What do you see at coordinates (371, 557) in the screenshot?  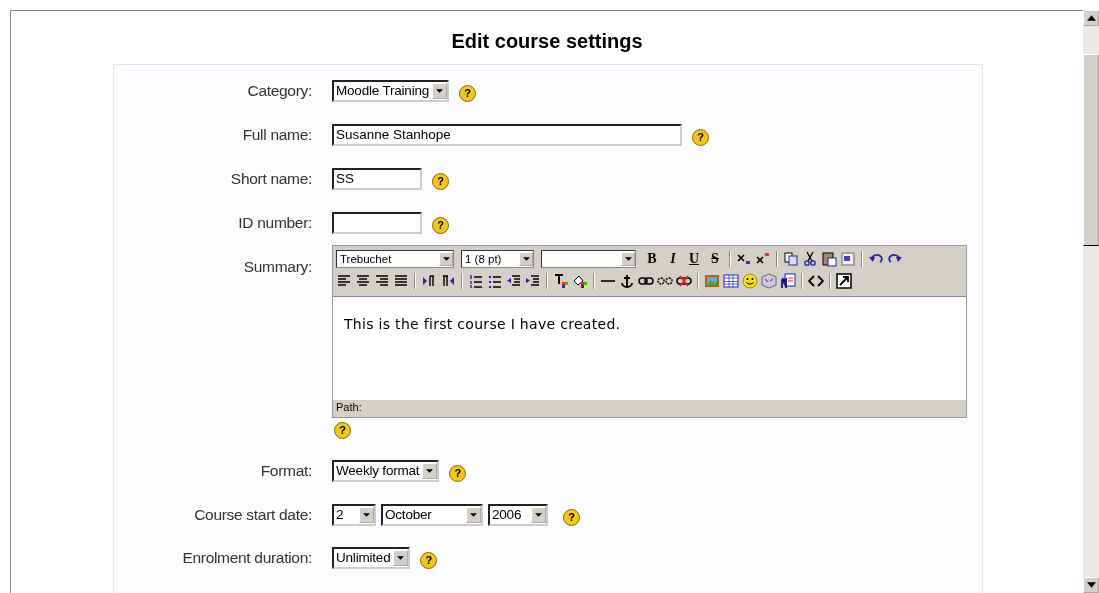 I see `dropdown: Unlimited` at bounding box center [371, 557].